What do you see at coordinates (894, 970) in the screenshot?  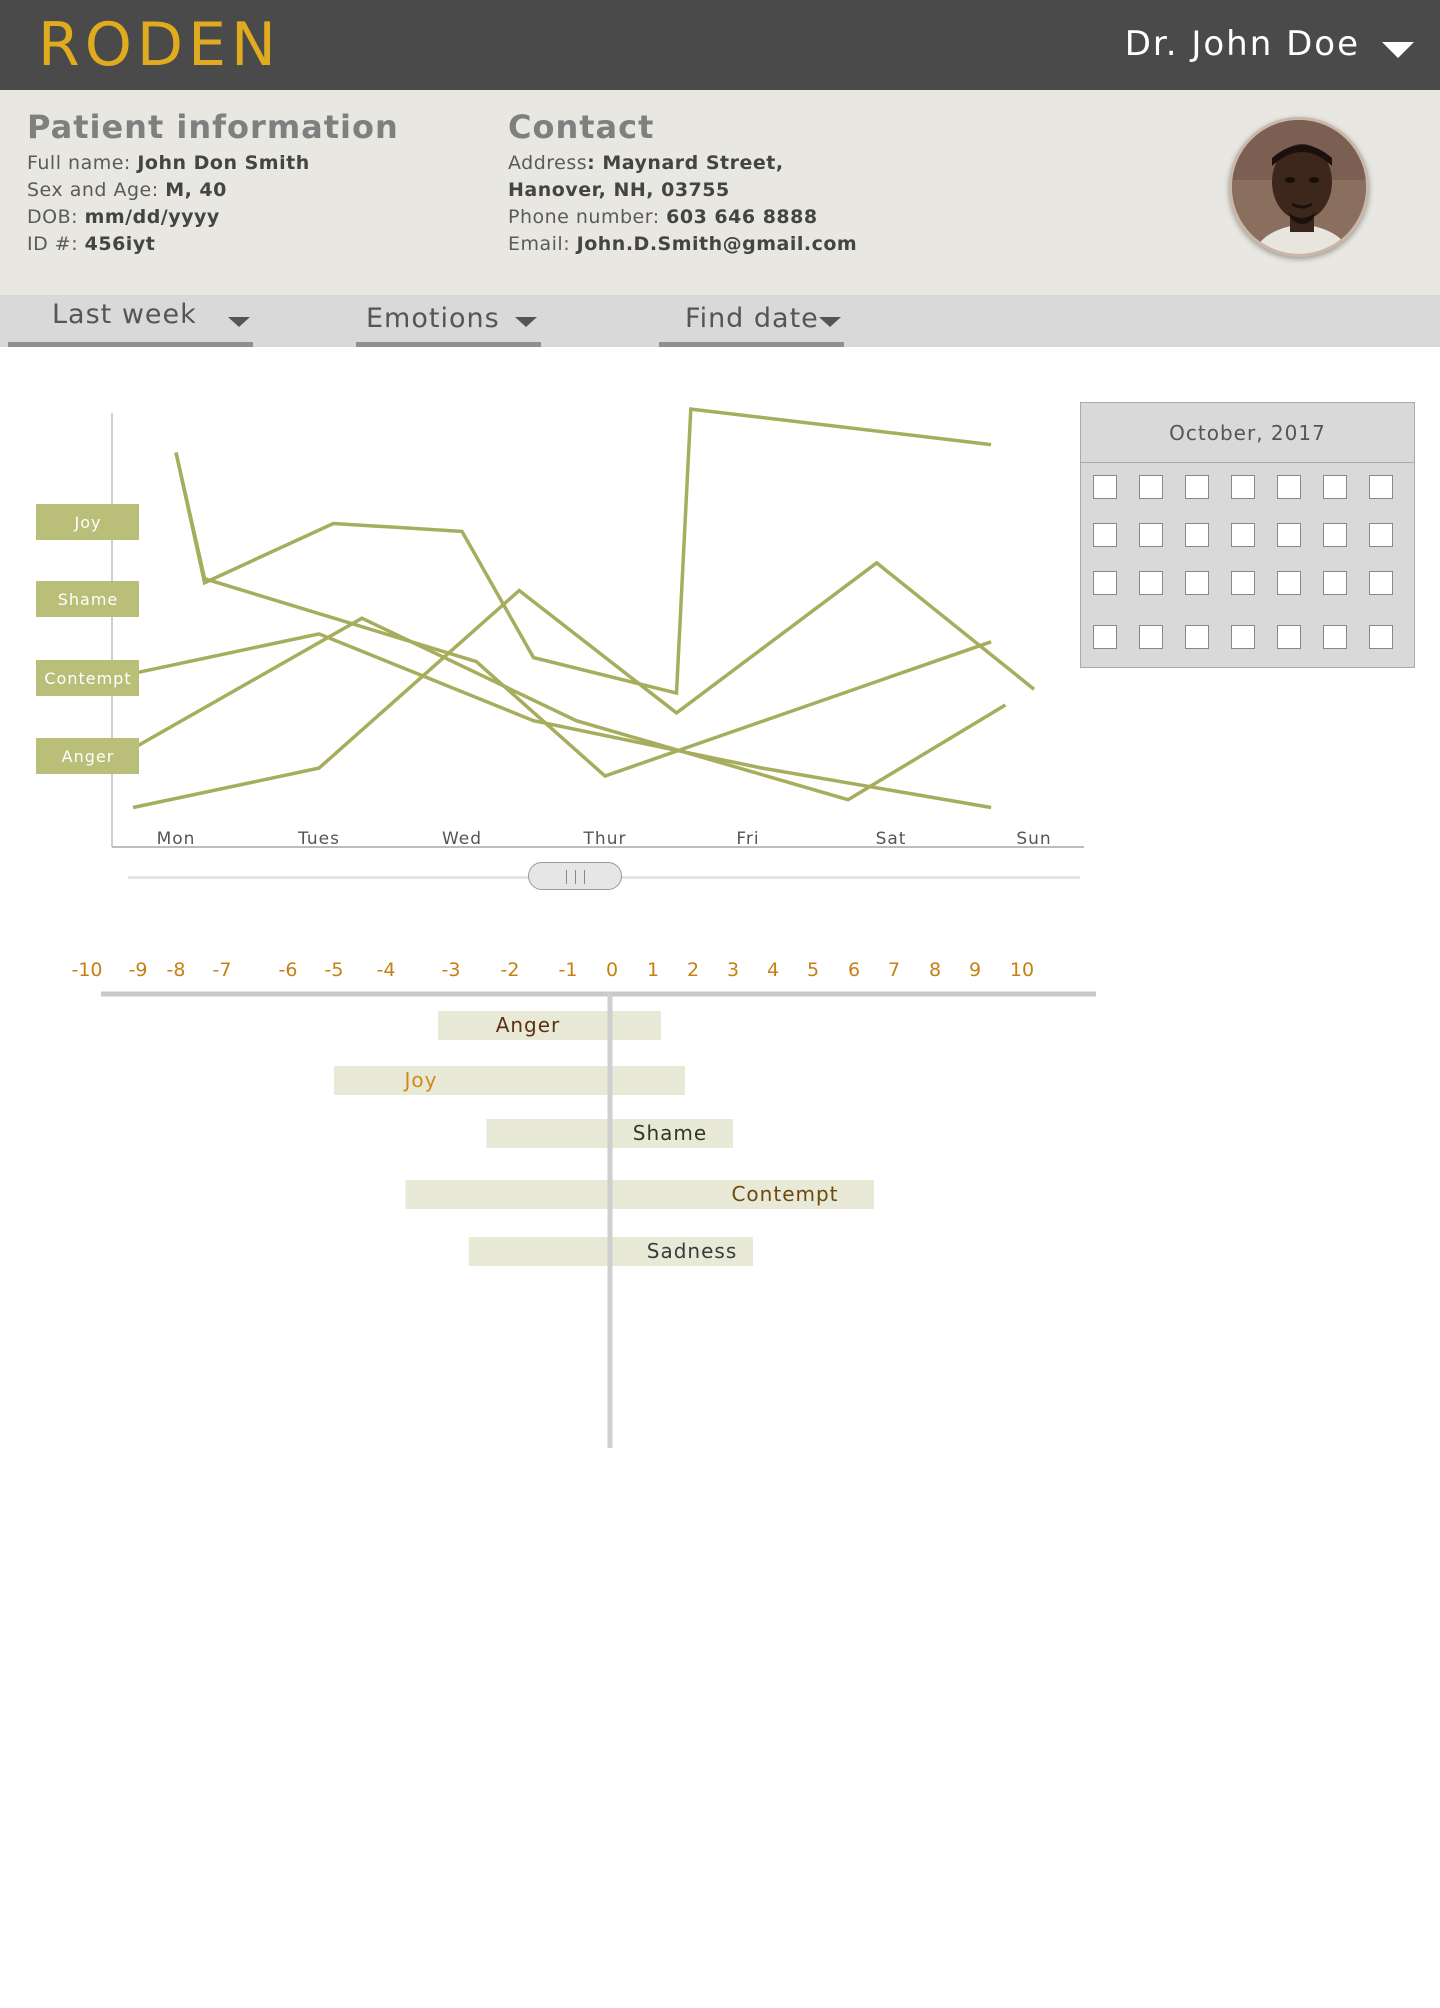 I see `scale-tick-label: 7` at bounding box center [894, 970].